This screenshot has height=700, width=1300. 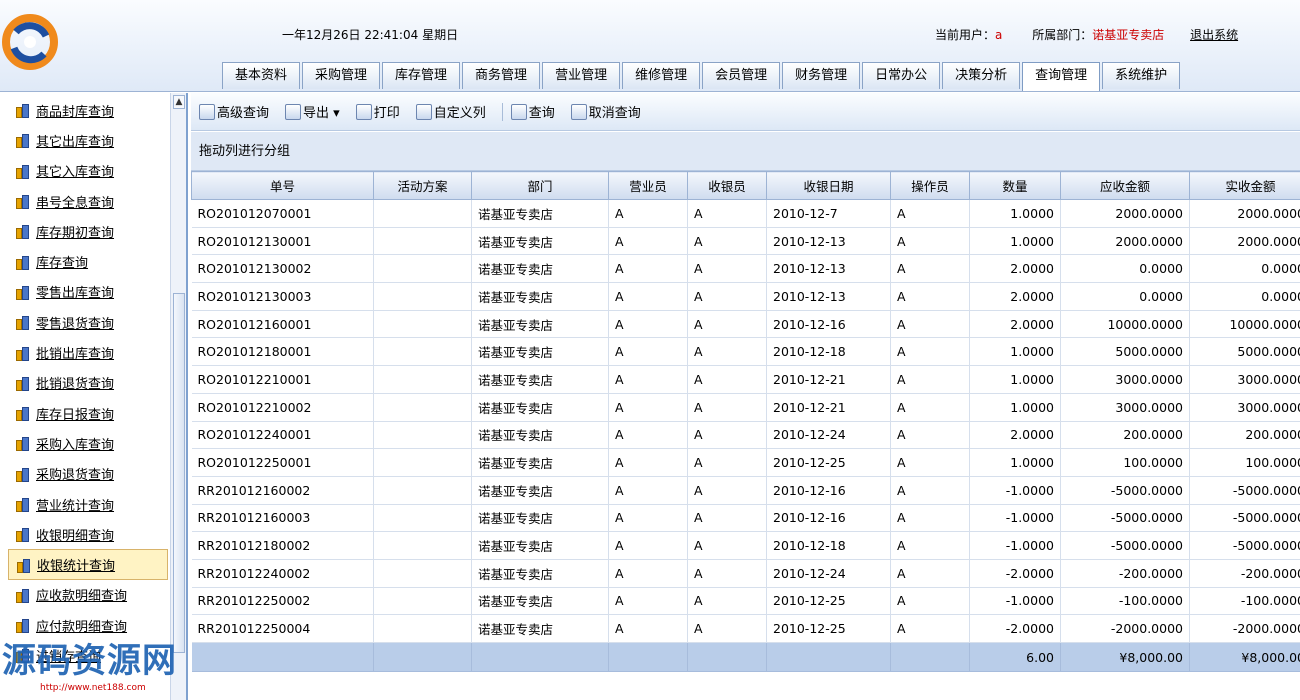 I want to click on nav-tab: 商务管理, so click(x=501, y=75).